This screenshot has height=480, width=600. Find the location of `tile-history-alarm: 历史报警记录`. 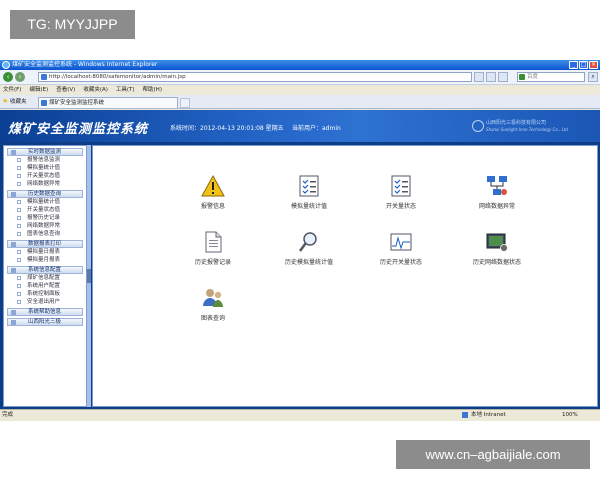

tile-history-alarm: 历史报警记录 is located at coordinates (213, 250).